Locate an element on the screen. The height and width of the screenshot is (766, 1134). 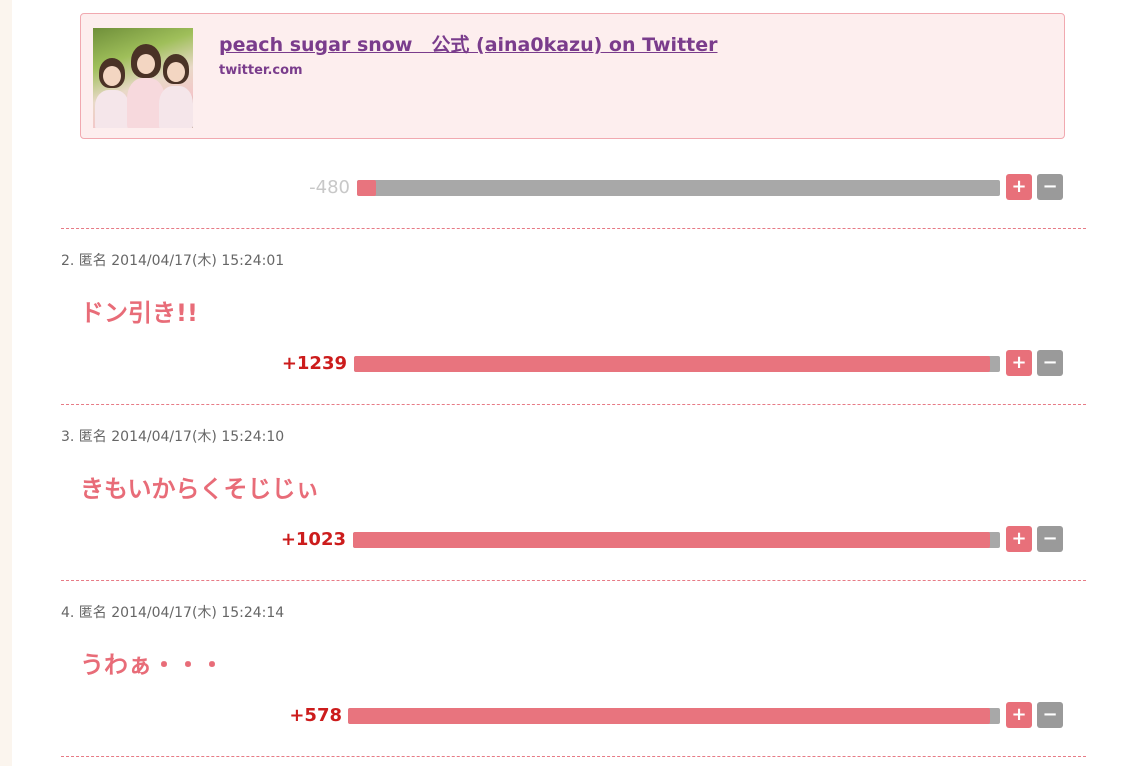
vote-score: +1239 is located at coordinates (314, 363).